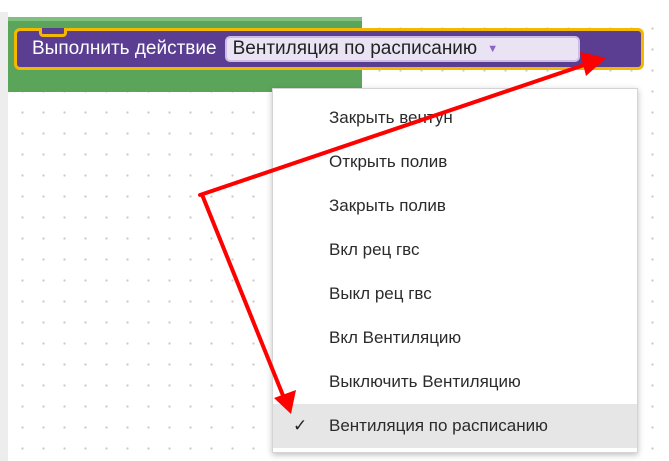  What do you see at coordinates (455, 162) in the screenshot?
I see `menu-item-open-watering: Открыть полив` at bounding box center [455, 162].